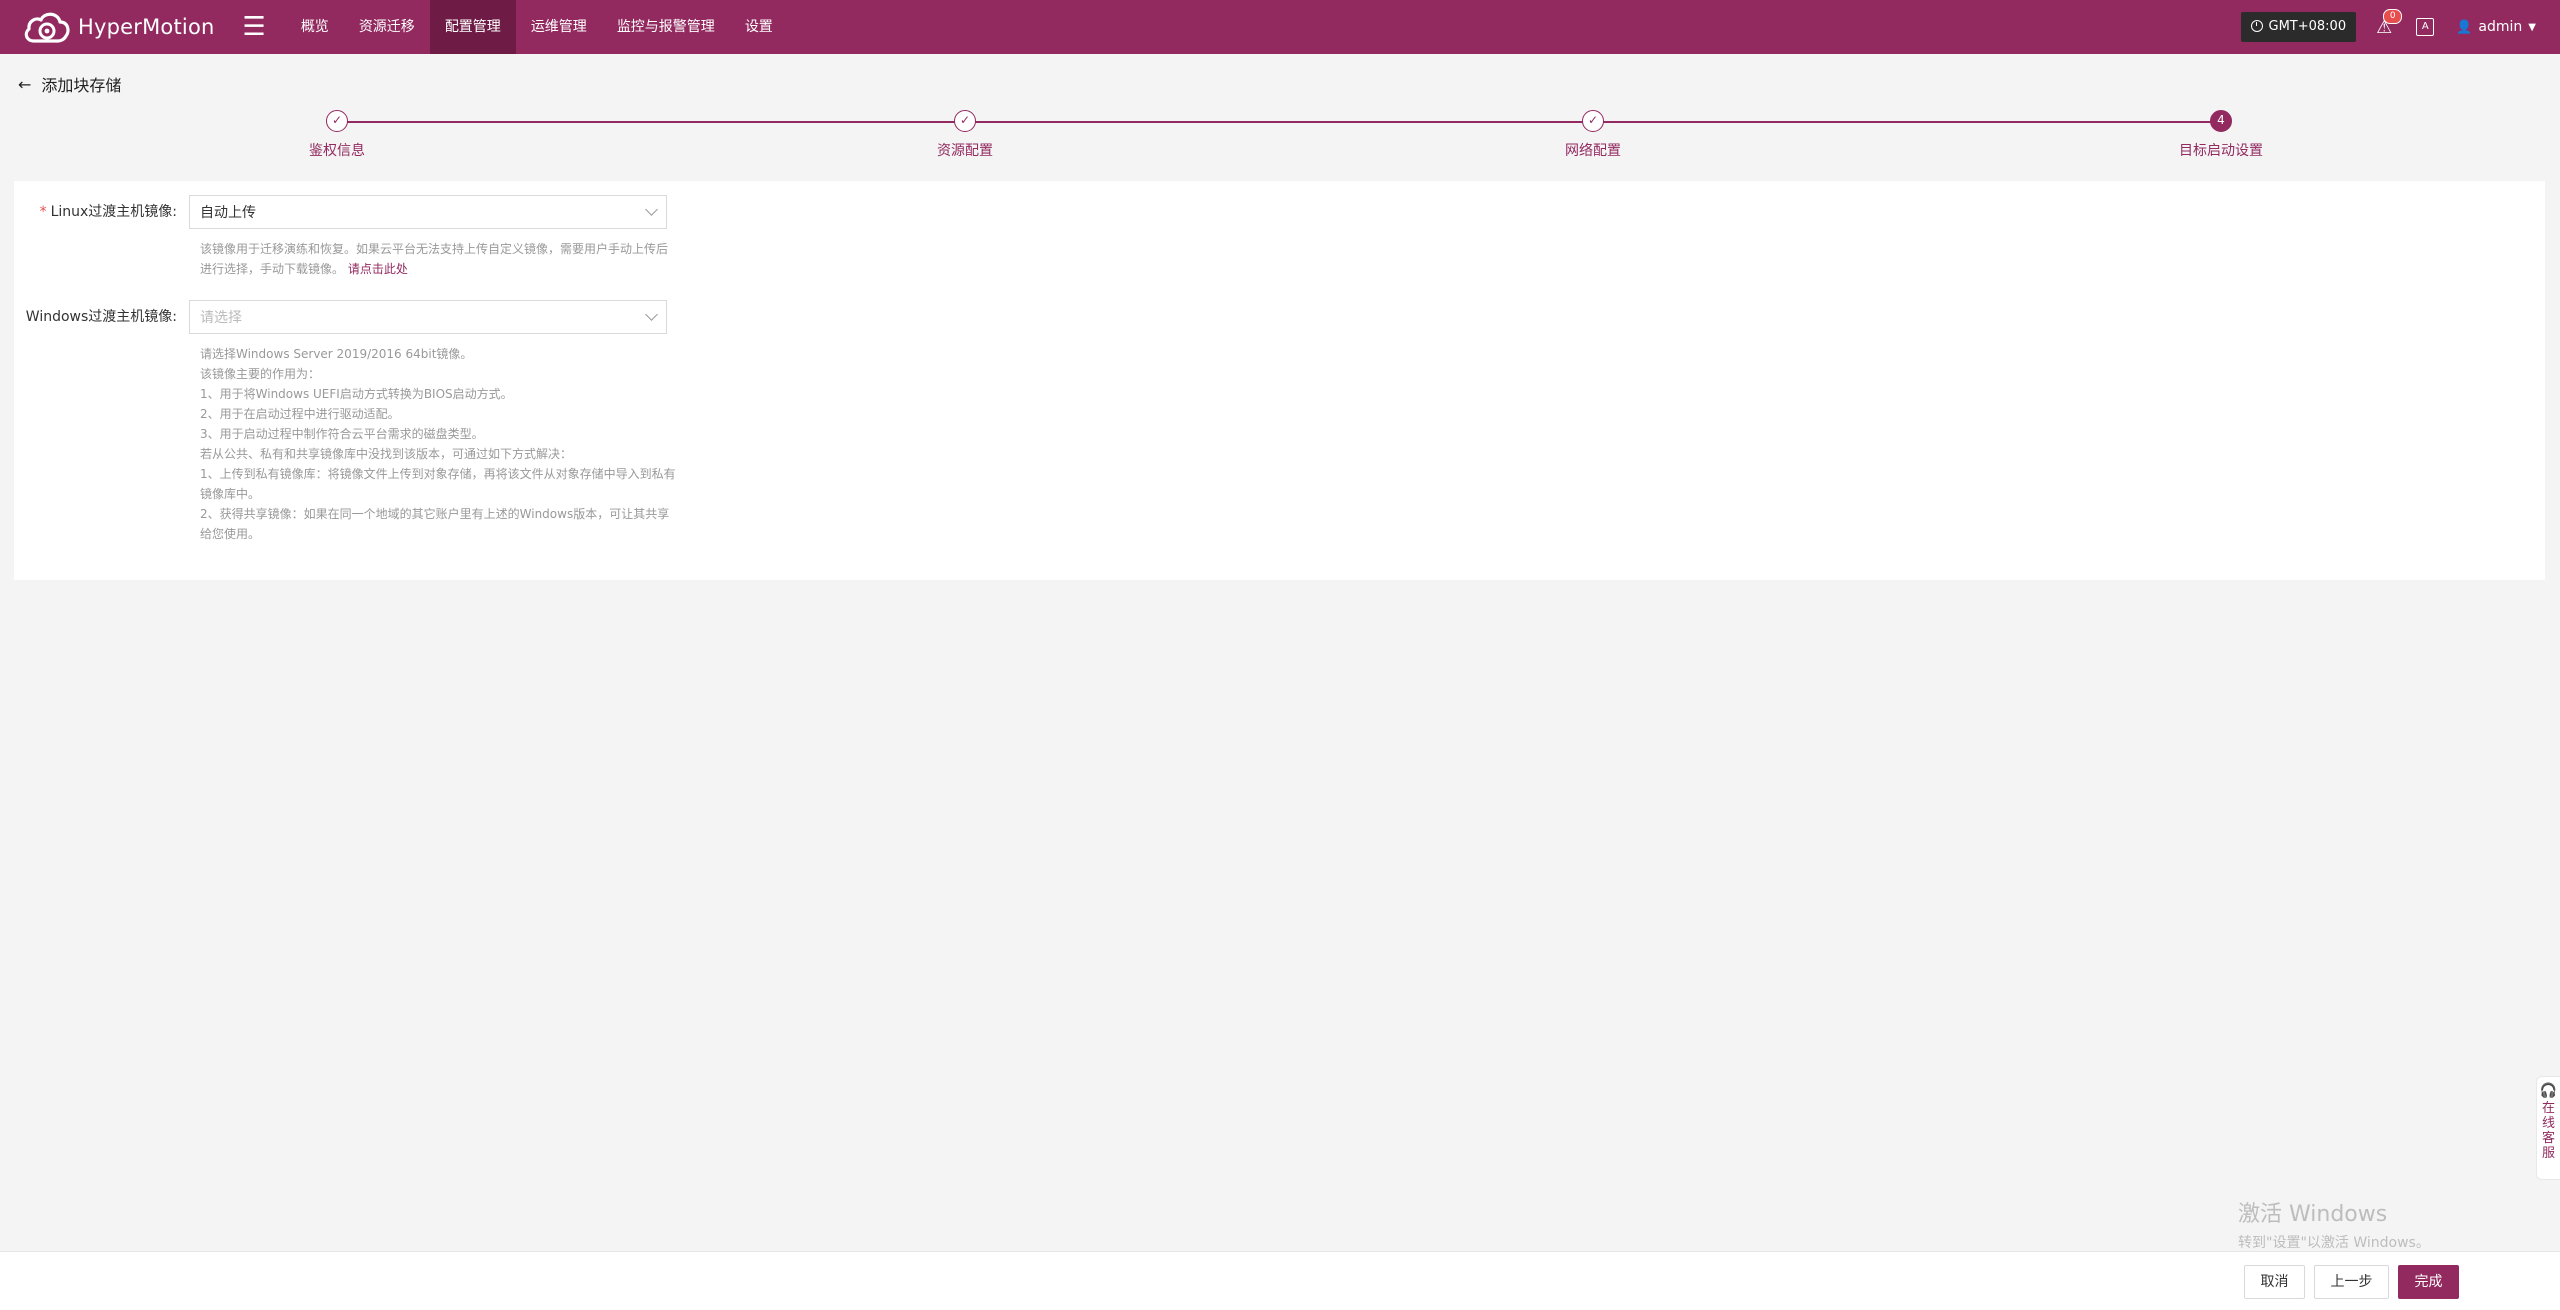 This screenshot has width=2560, height=1310. What do you see at coordinates (1280, 1280) in the screenshot?
I see `footer-bar: 取消 上一步 完成` at bounding box center [1280, 1280].